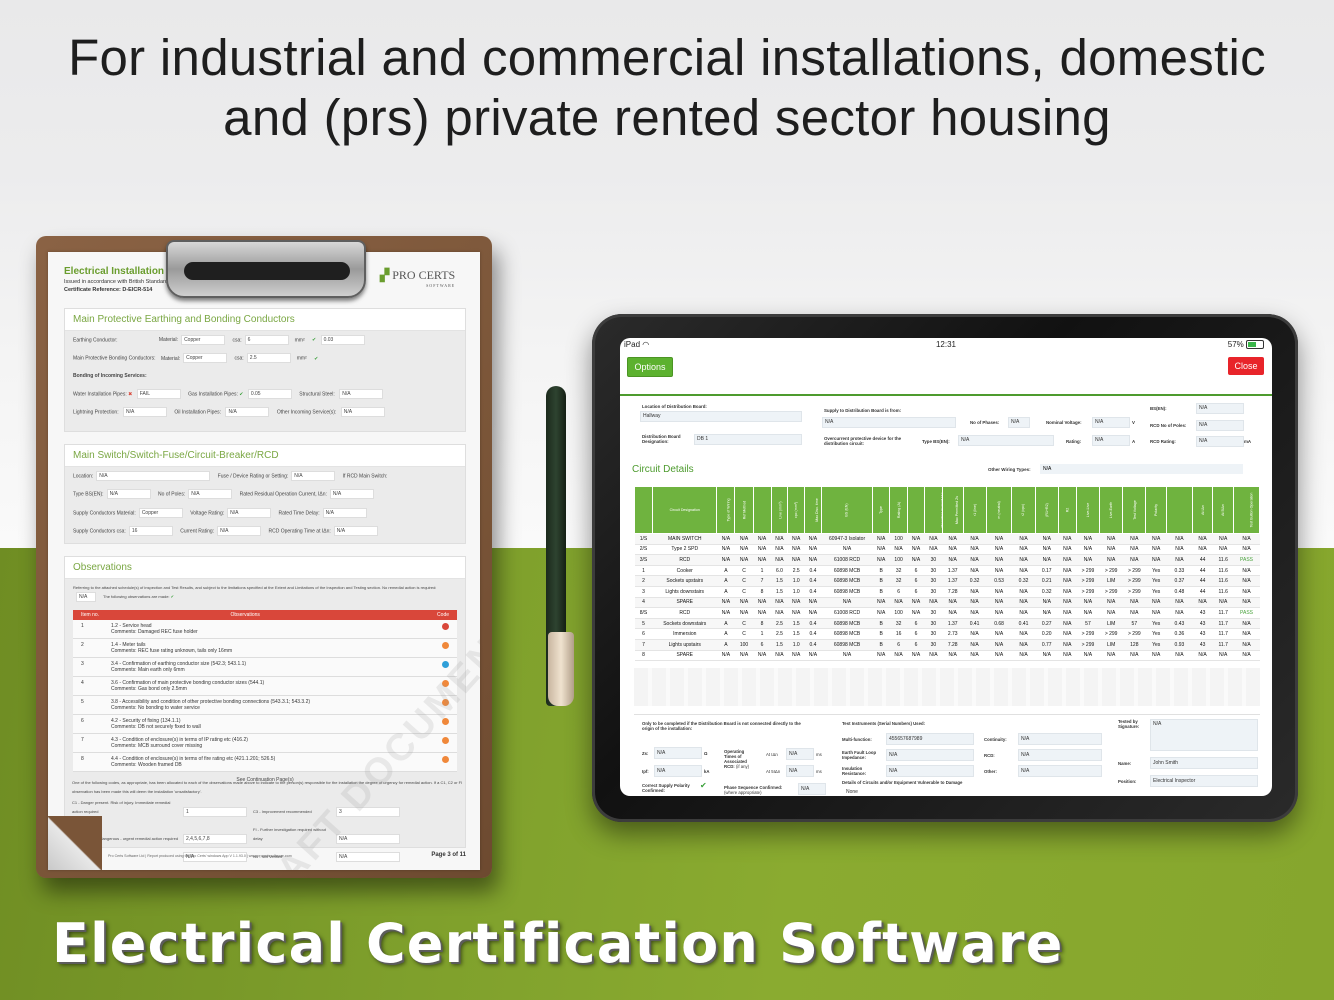 This screenshot has width=1334, height=1000. I want to click on circuit-cell: 8/S, so click(643, 613).